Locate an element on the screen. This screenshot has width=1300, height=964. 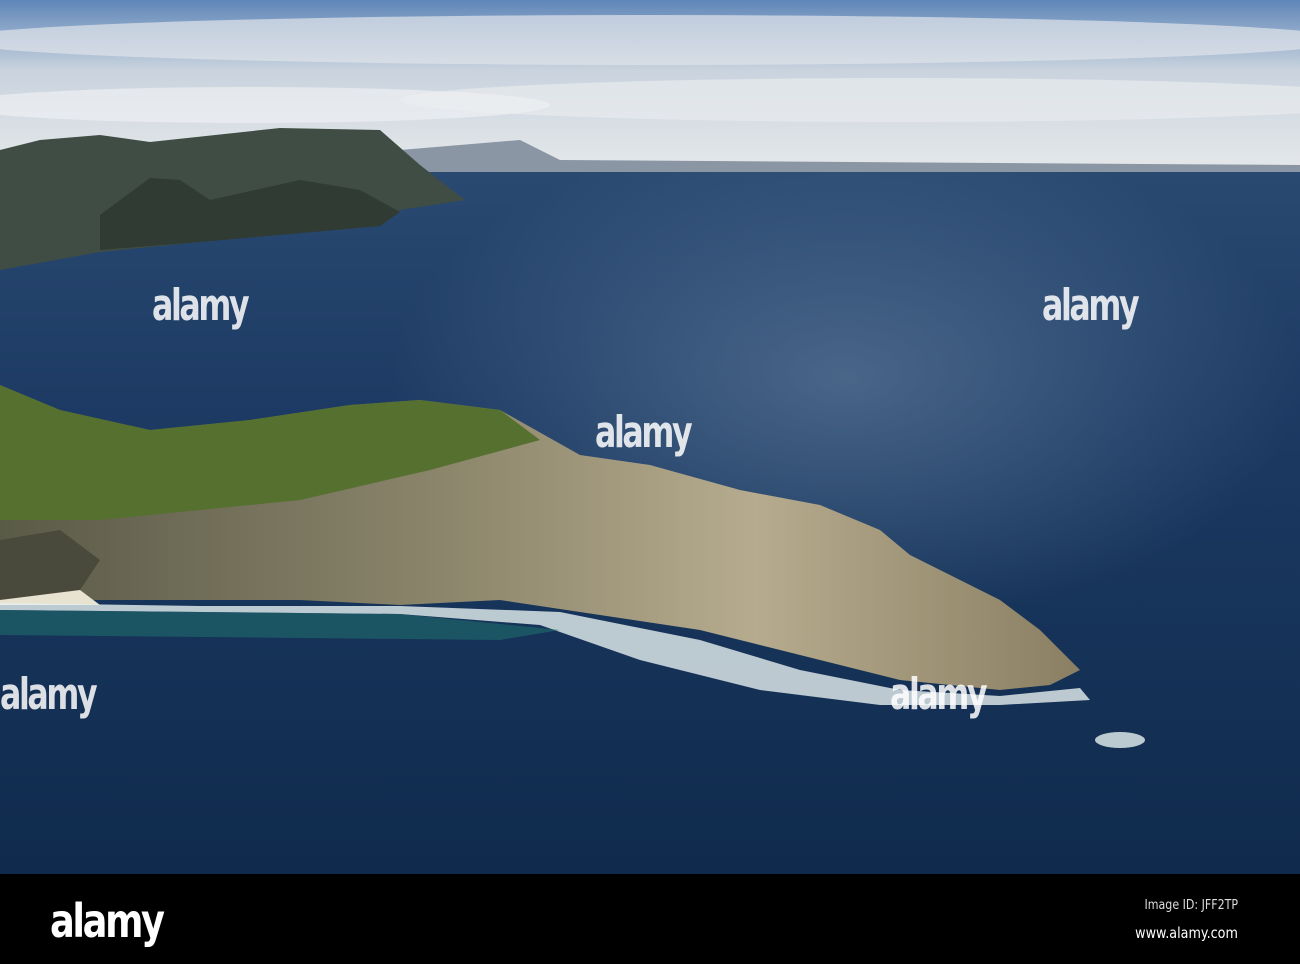
alamy-logo: alamy is located at coordinates (107, 921).